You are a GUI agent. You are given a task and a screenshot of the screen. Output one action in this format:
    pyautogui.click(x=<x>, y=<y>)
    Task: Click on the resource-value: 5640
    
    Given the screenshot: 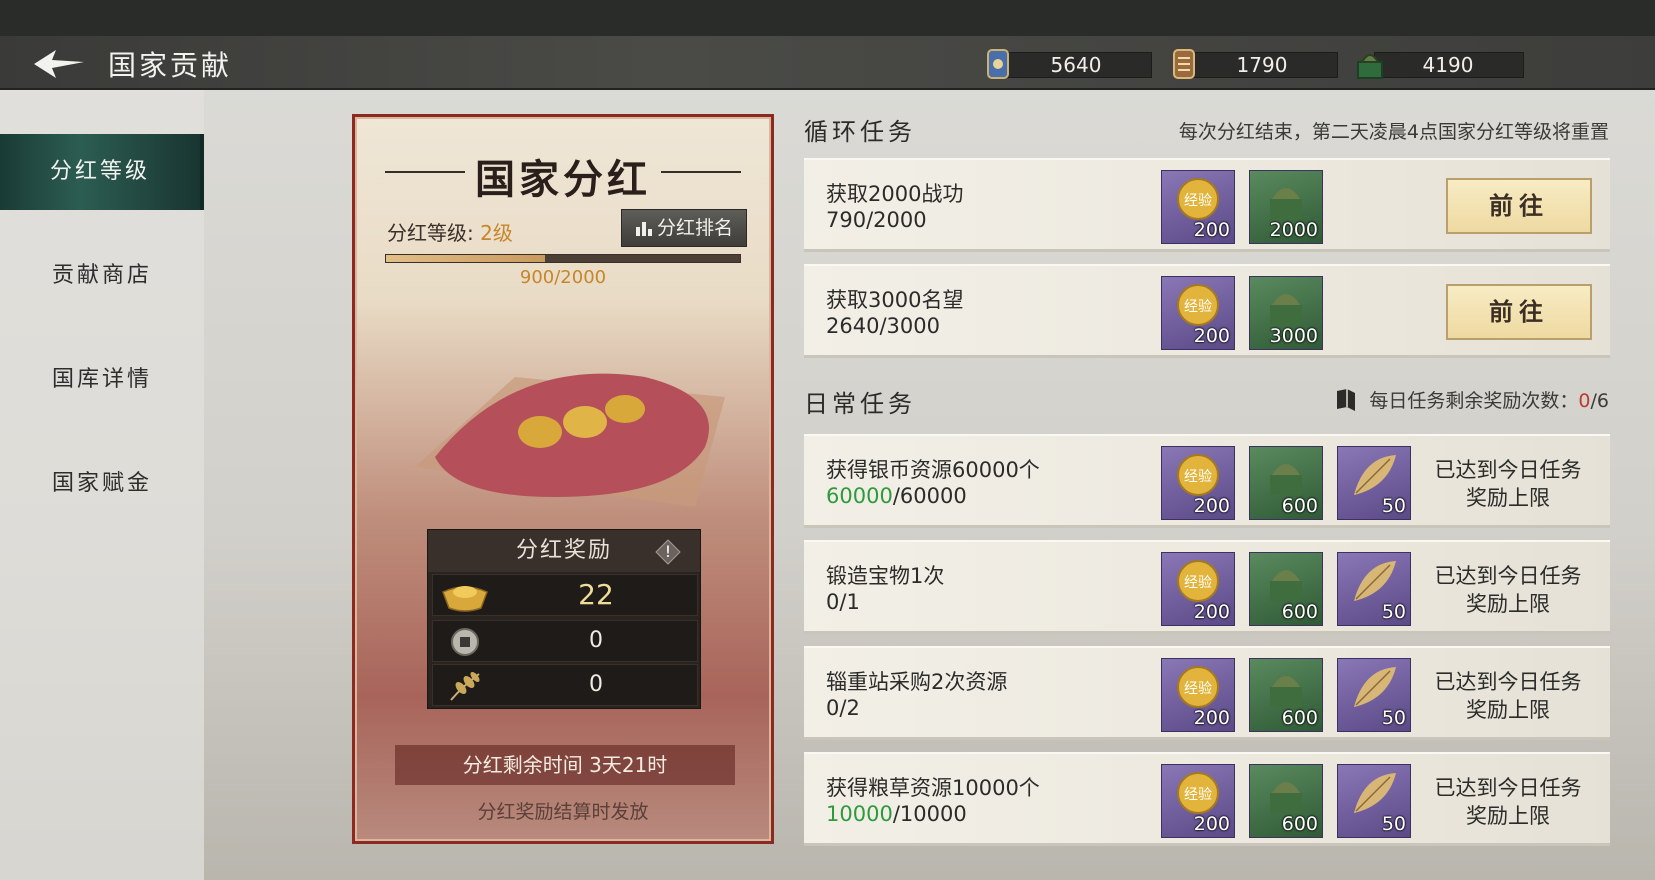 What is the action you would take?
    pyautogui.click(x=1076, y=65)
    